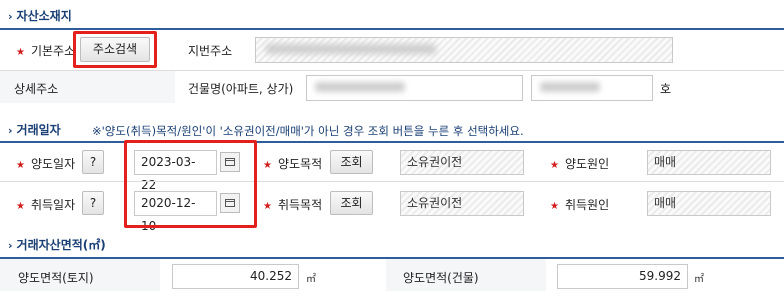 The image size is (784, 301). I want to click on transfer-cause-label: ★ 양도원인, so click(580, 164).